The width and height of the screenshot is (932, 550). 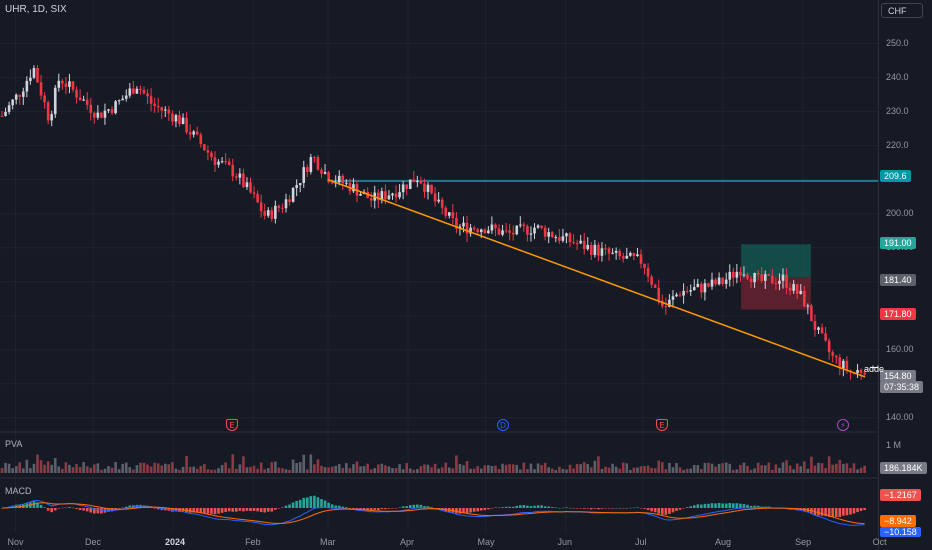 I want to click on symbol-title: UHR, 1D, SIX, so click(x=36, y=9).